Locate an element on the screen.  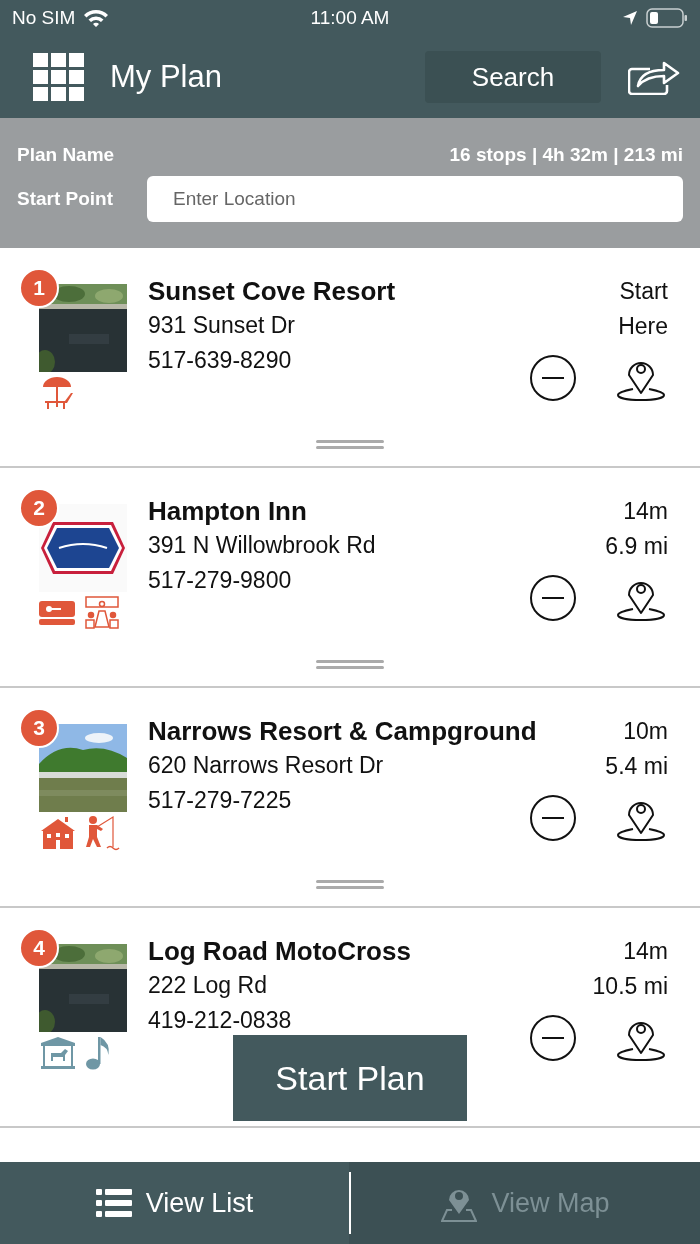
share-icon is located at coordinates (654, 77).